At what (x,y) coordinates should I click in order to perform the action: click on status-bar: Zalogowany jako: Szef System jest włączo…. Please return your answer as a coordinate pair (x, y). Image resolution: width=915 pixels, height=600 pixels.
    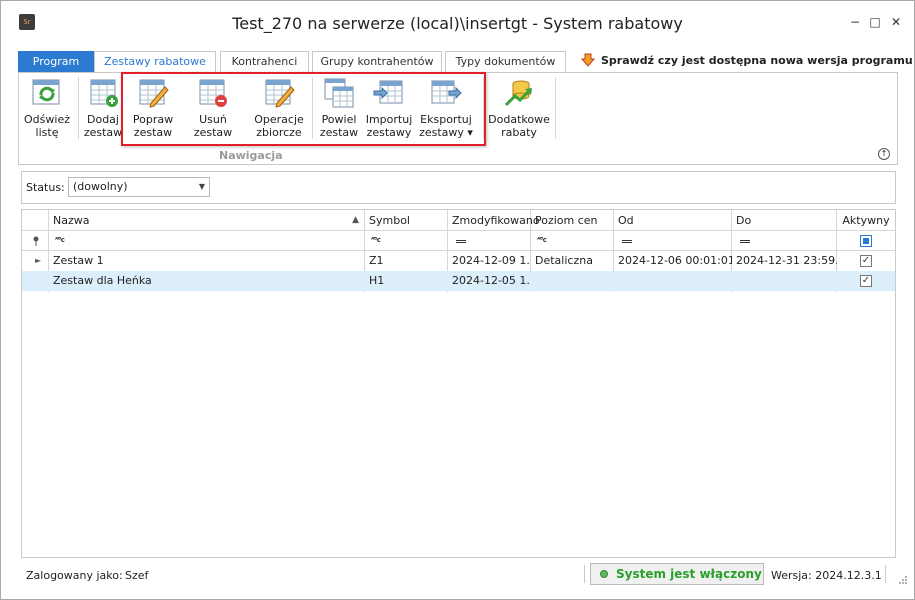
    Looking at the image, I should click on (457, 580).